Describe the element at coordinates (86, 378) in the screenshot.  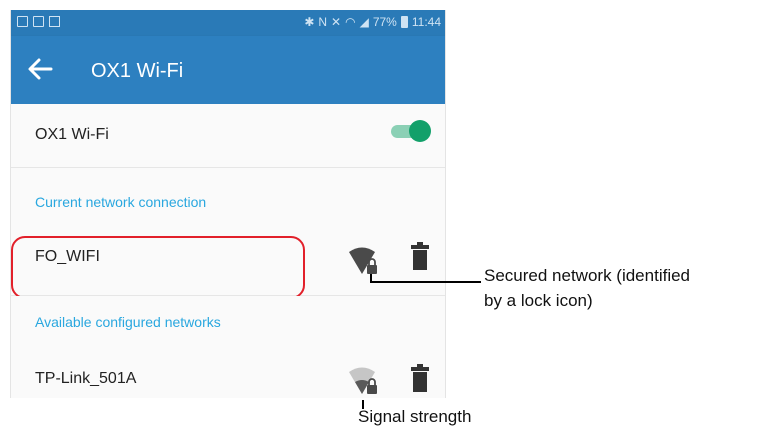
I see `configured-network-ssid: TP-Link_501A` at that location.